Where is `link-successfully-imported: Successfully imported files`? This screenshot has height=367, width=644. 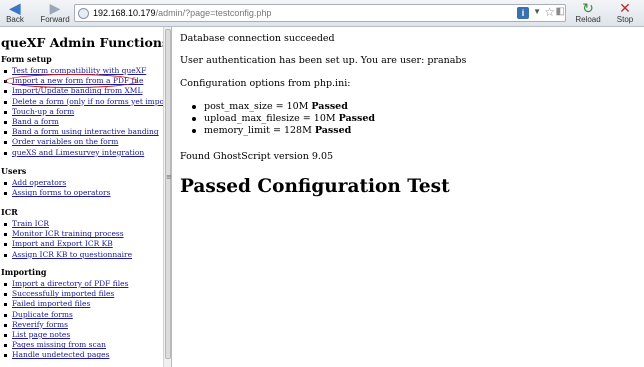 link-successfully-imported: Successfully imported files is located at coordinates (63, 293).